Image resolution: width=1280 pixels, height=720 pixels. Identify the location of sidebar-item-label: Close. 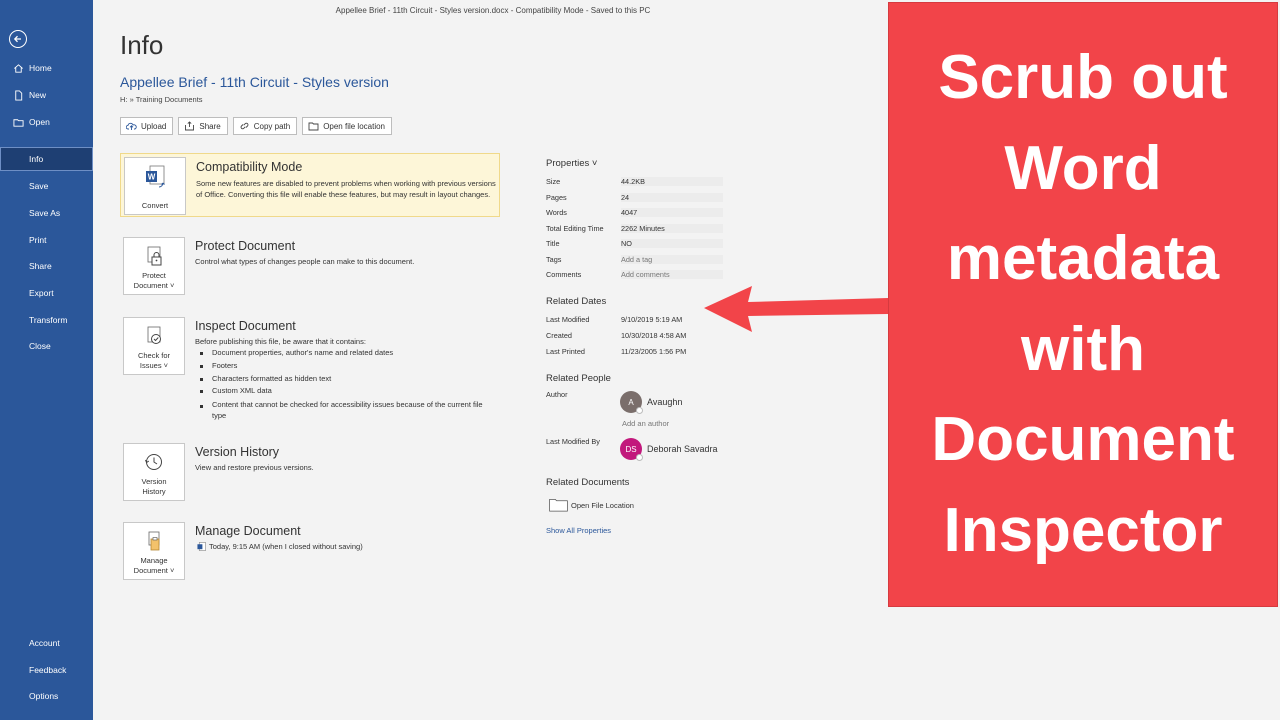
(40, 346).